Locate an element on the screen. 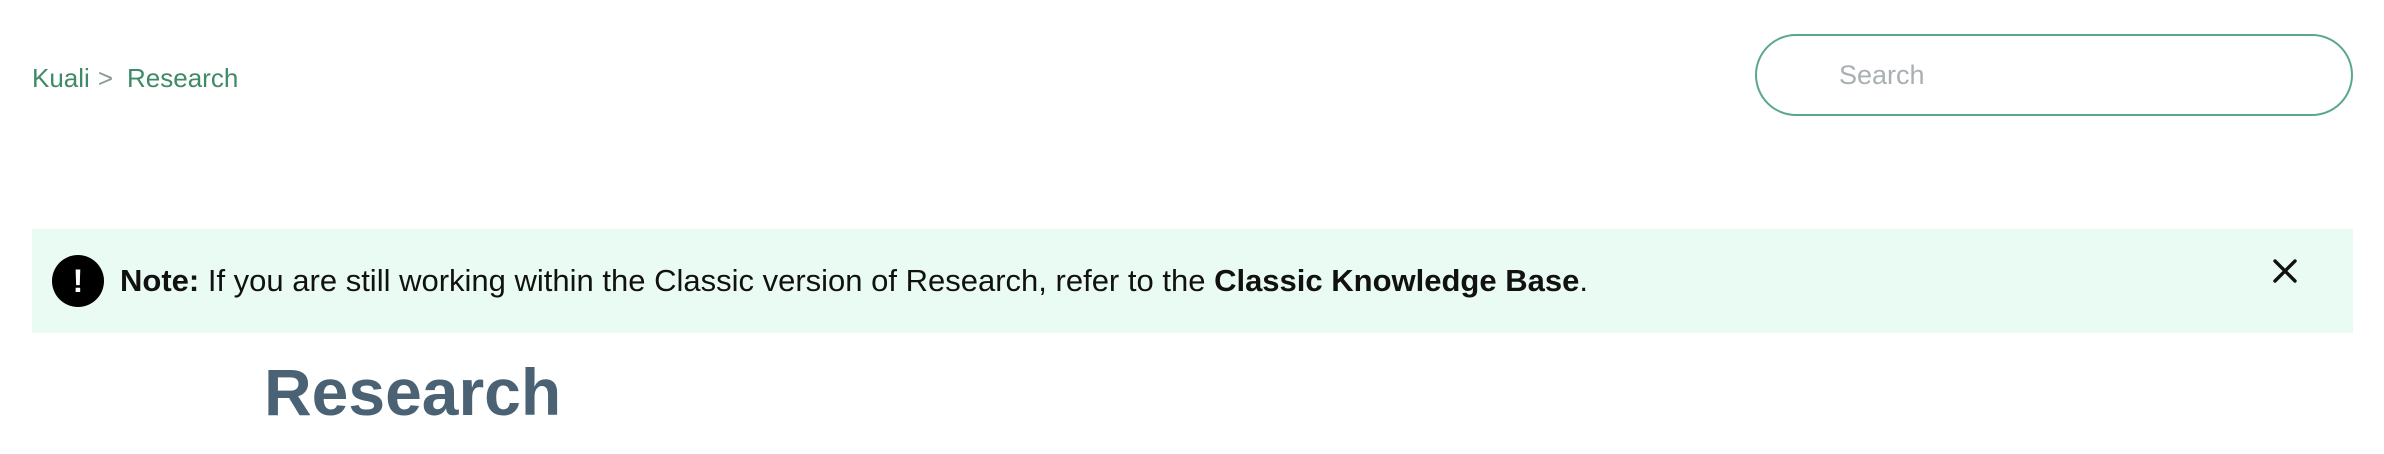  close-icon is located at coordinates (2285, 271).